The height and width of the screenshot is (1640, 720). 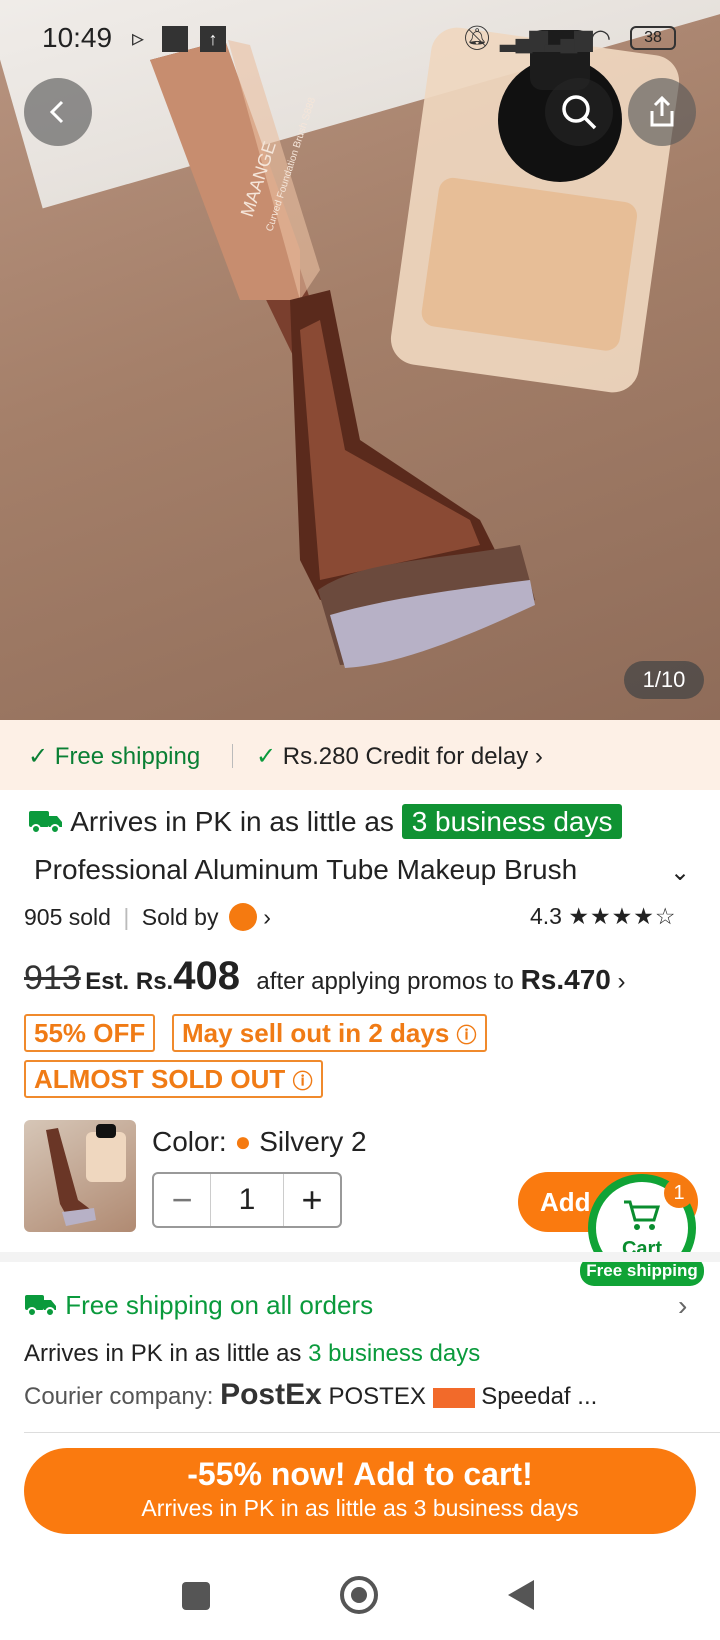 What do you see at coordinates (77, 37) in the screenshot?
I see `status-time: 10:49` at bounding box center [77, 37].